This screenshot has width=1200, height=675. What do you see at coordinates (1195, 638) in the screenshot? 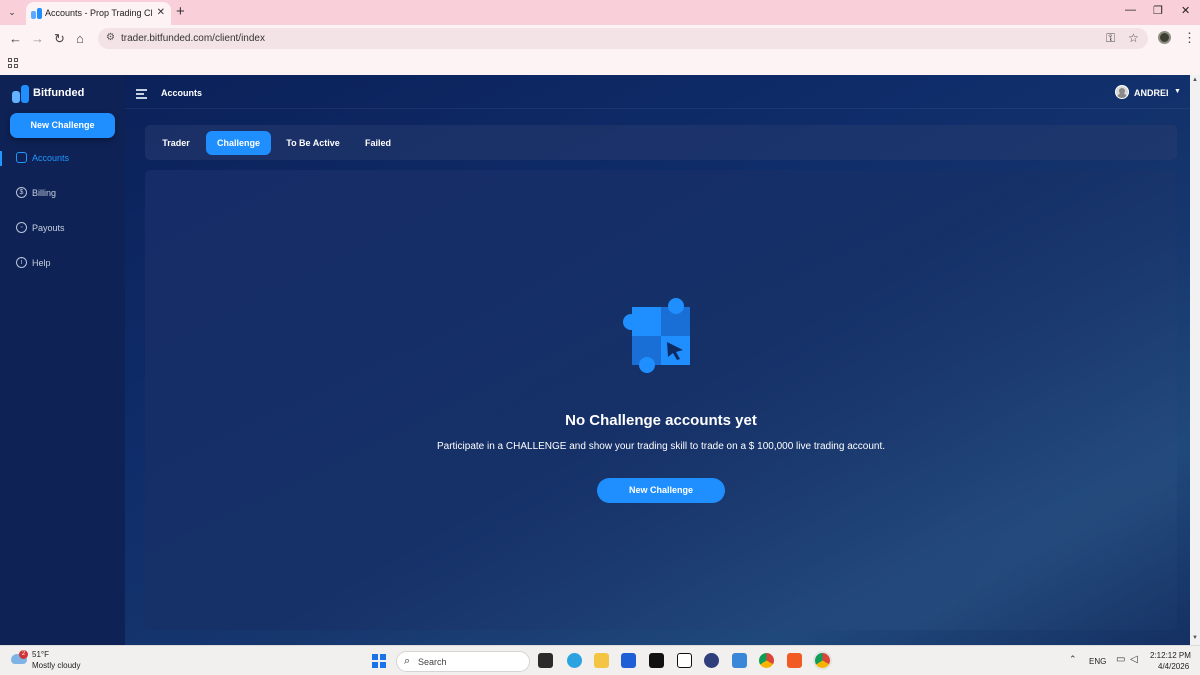
I see `scroll-down-icon: ▼` at bounding box center [1195, 638].